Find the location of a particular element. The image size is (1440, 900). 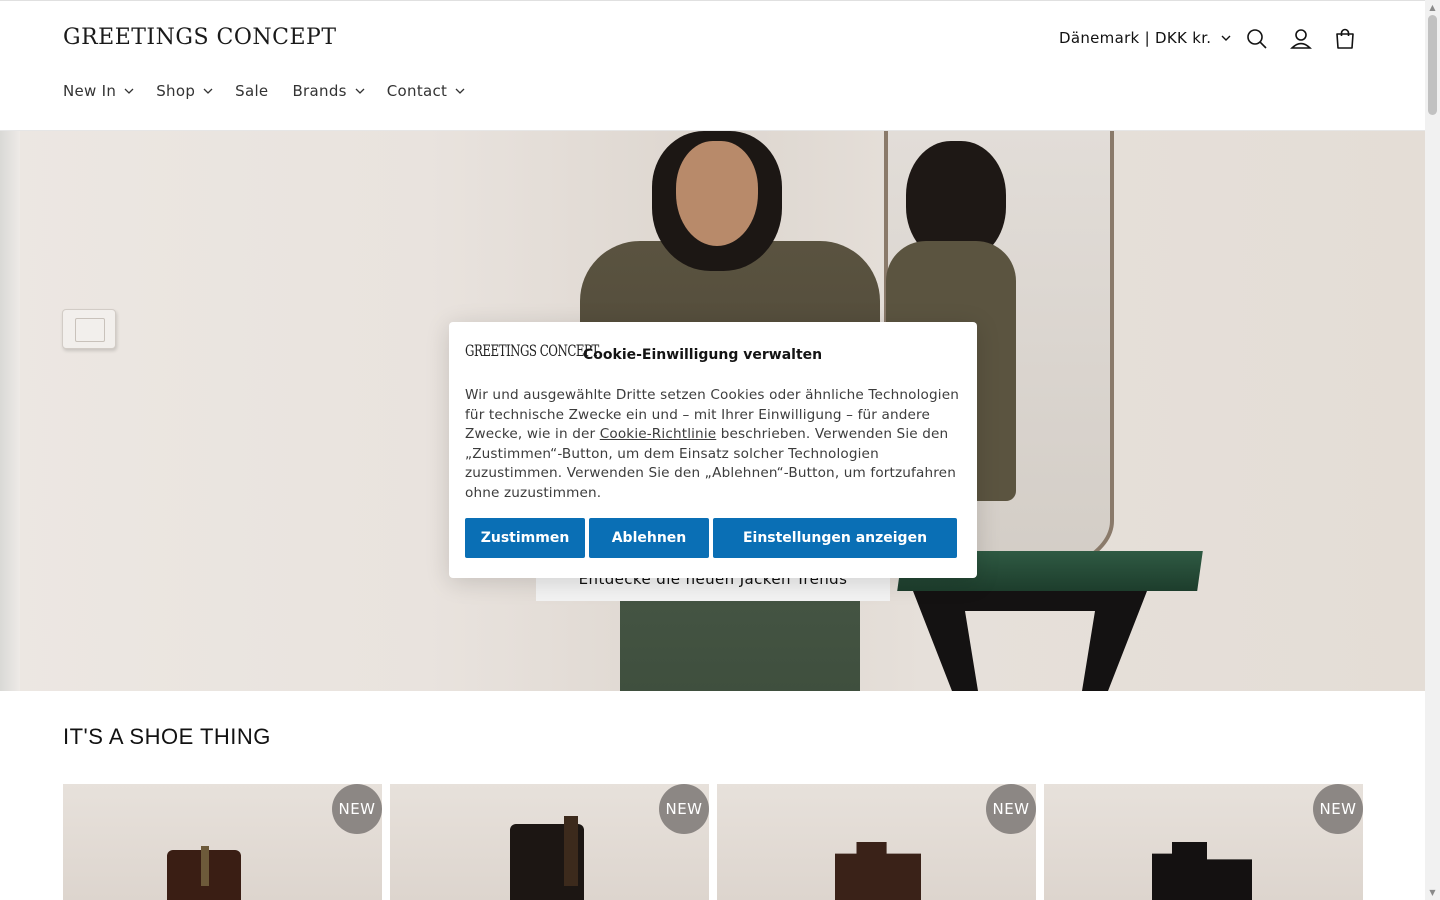

cookie-dialog-logo: GREETINGS CONCEPT is located at coordinates (532, 350).